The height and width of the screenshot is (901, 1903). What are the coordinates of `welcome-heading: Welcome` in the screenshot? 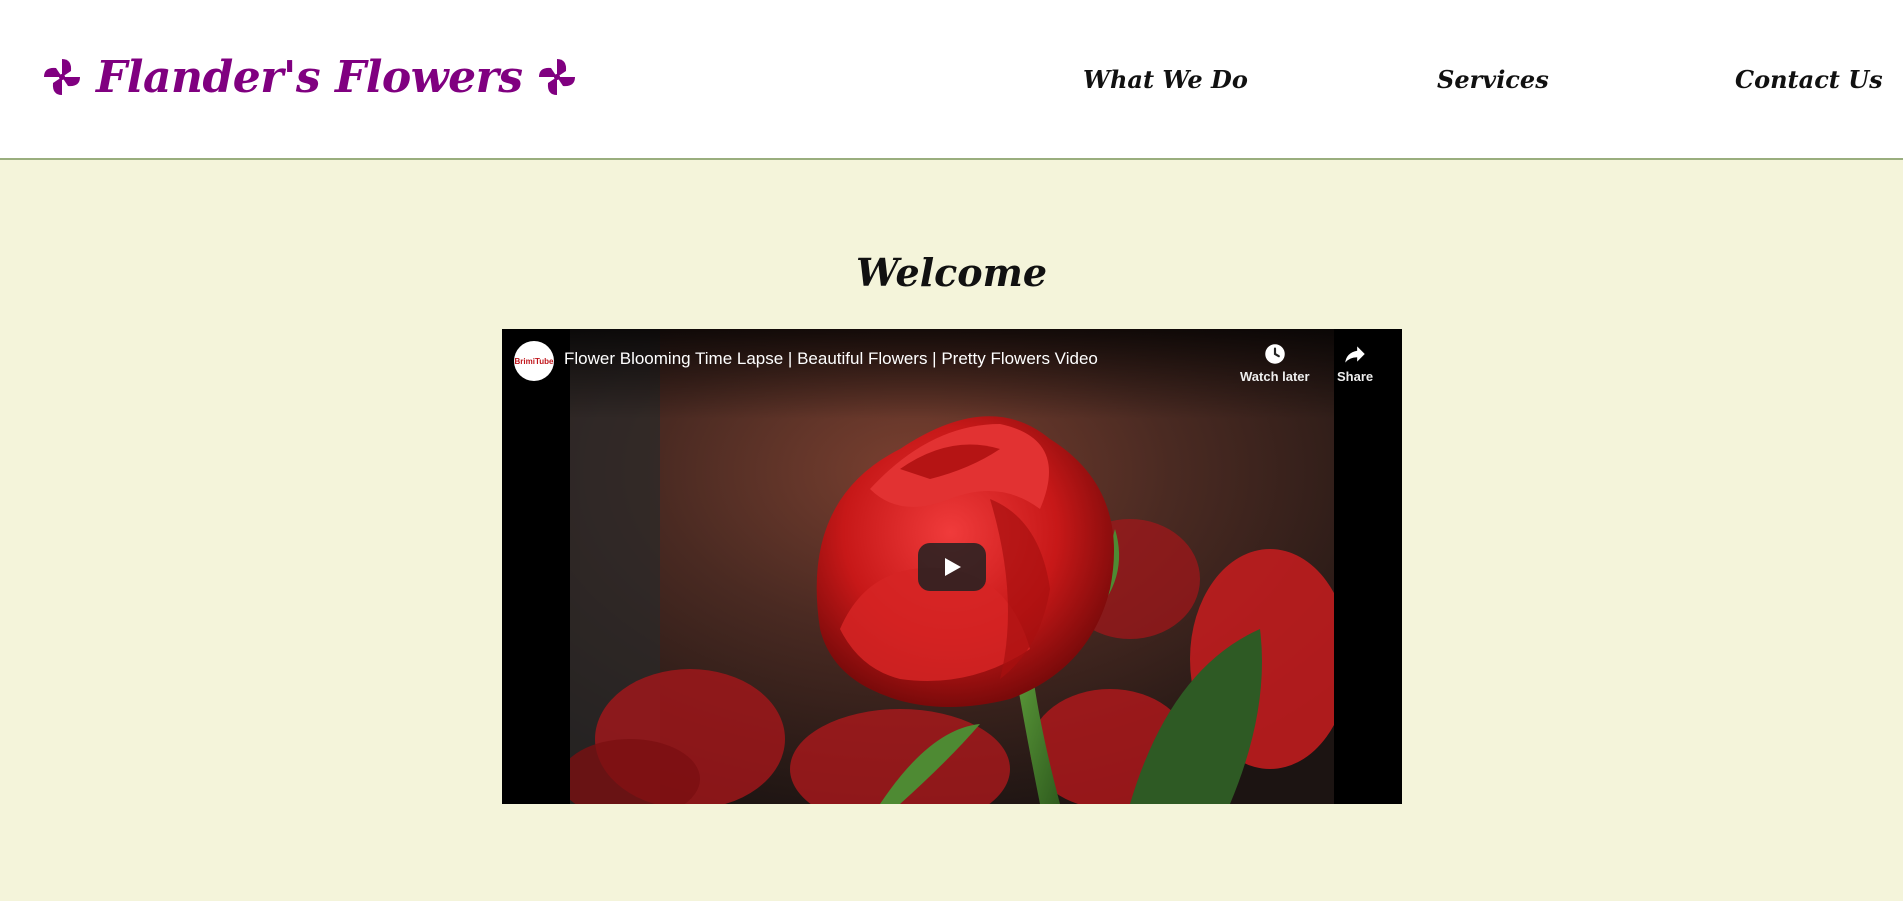 It's located at (951, 272).